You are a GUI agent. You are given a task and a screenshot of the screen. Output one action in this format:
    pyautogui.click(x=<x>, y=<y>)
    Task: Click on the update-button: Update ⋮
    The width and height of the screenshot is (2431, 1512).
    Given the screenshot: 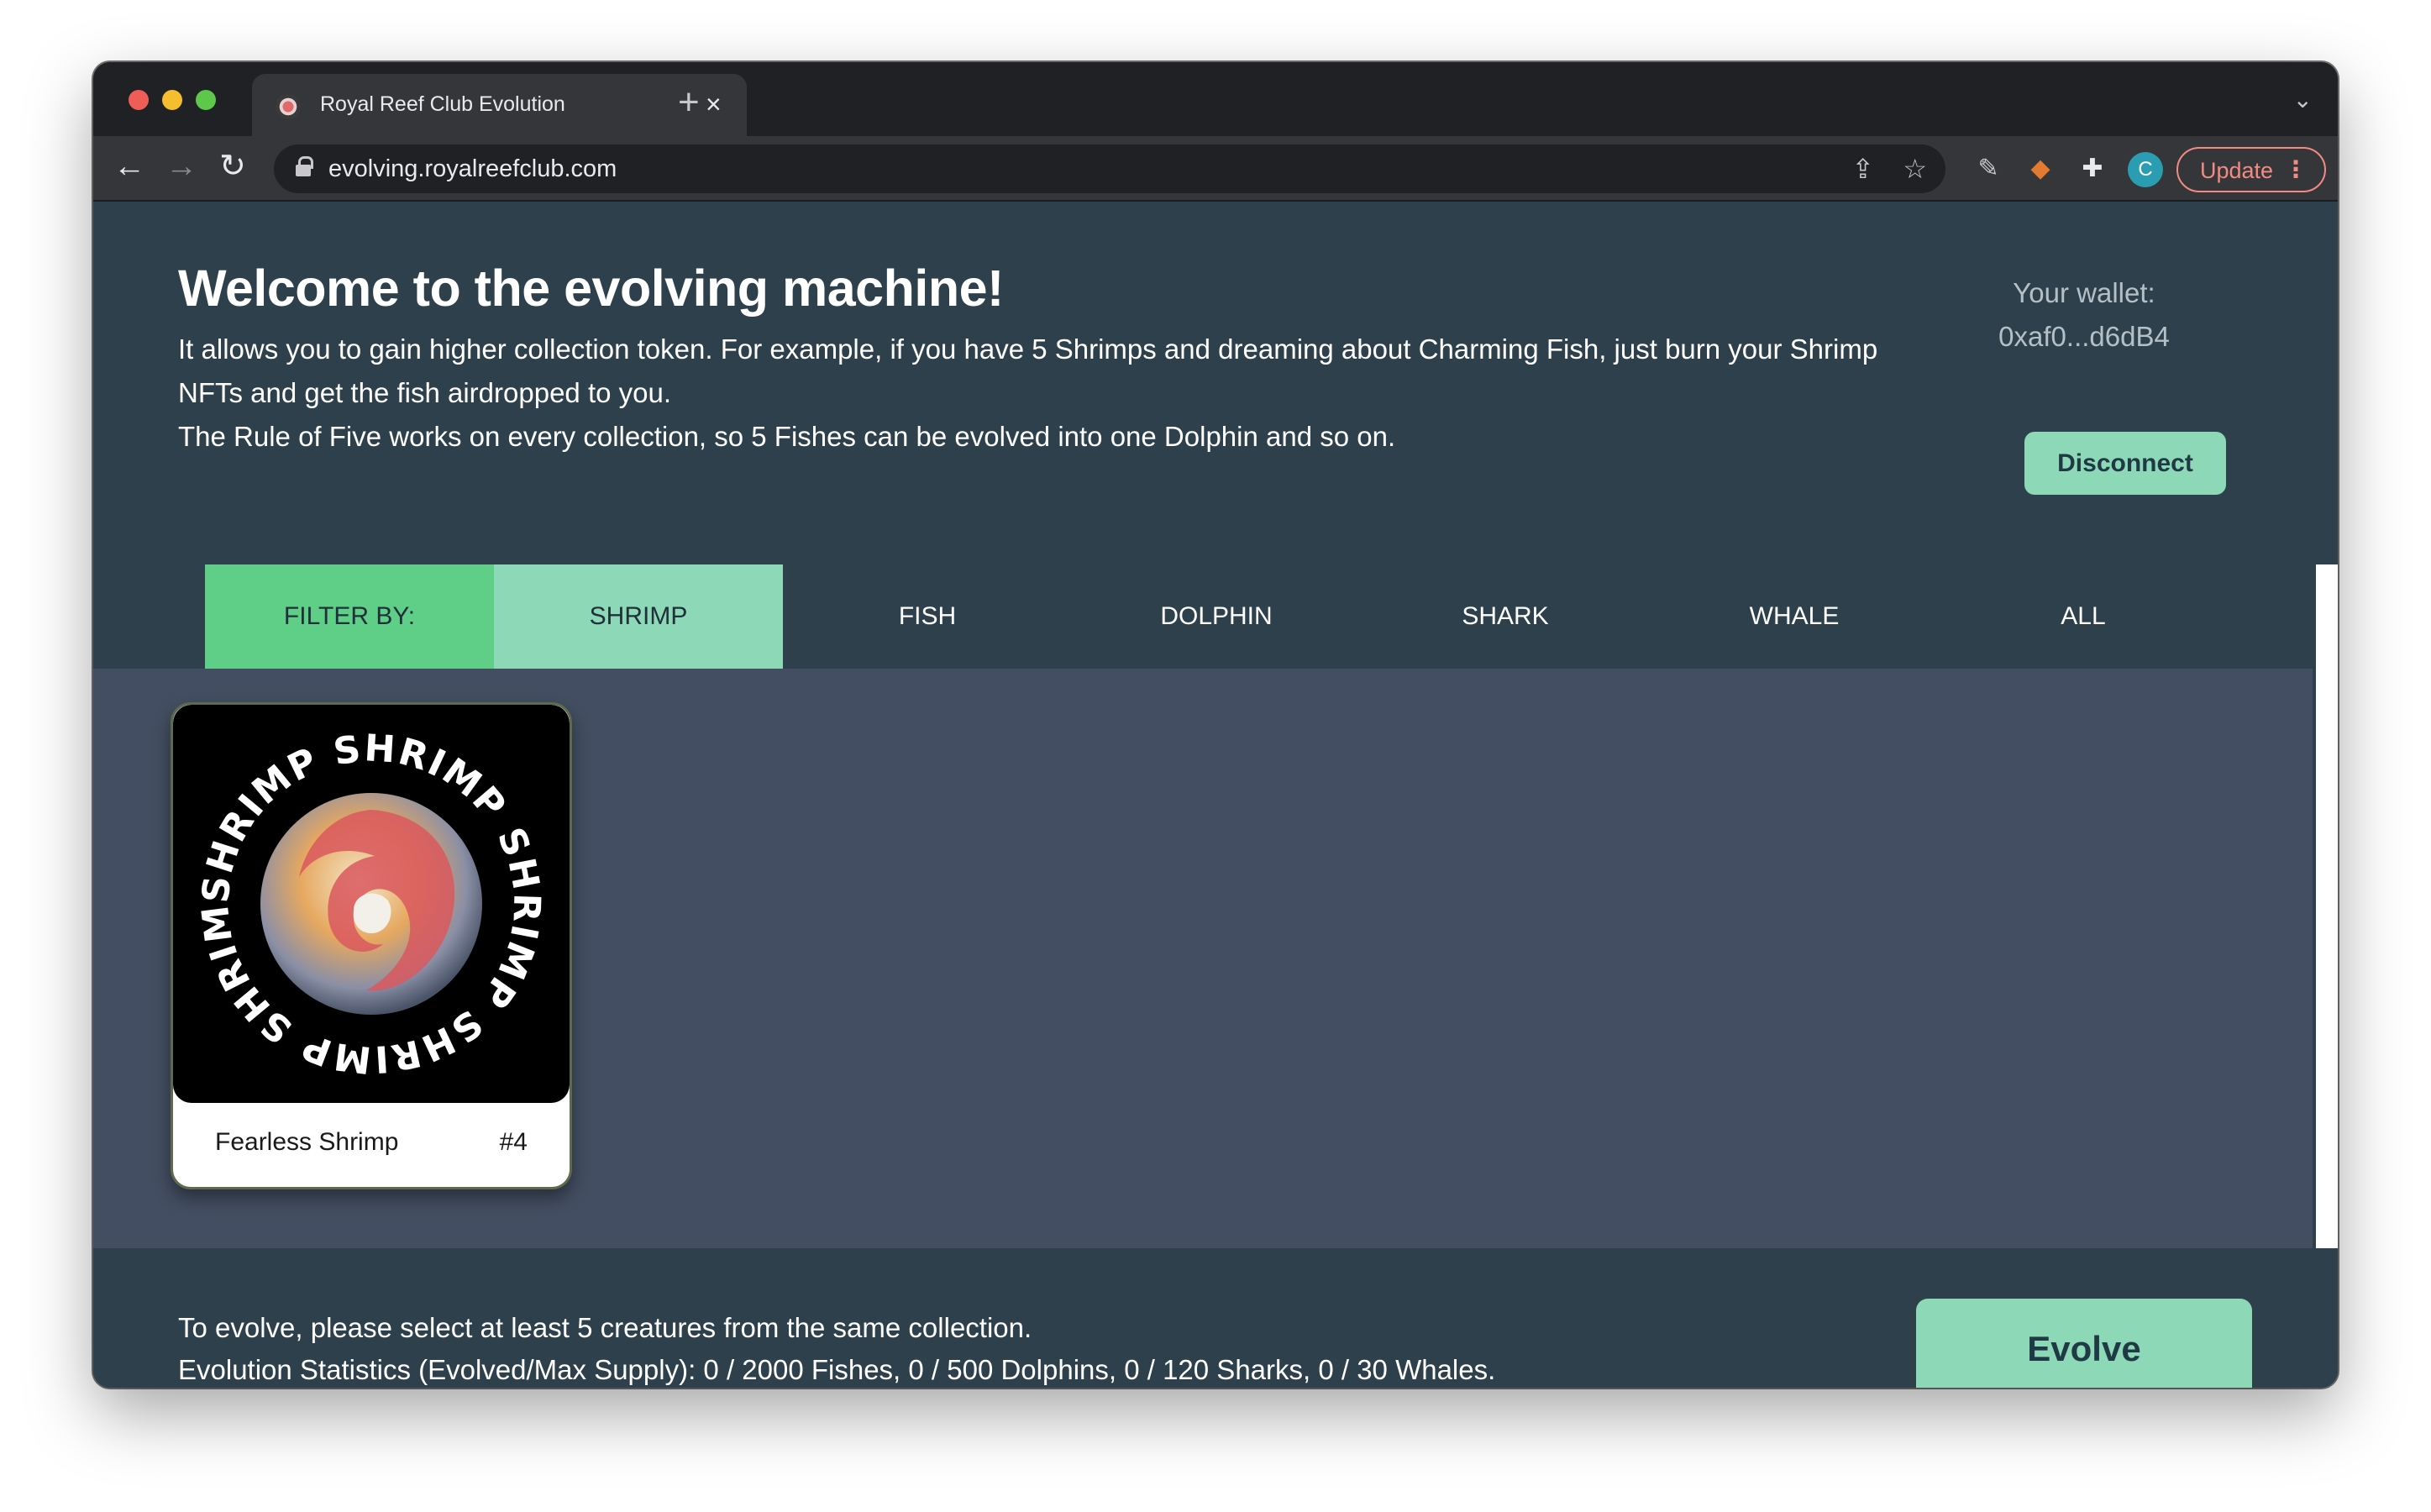 What is the action you would take?
    pyautogui.click(x=2251, y=169)
    